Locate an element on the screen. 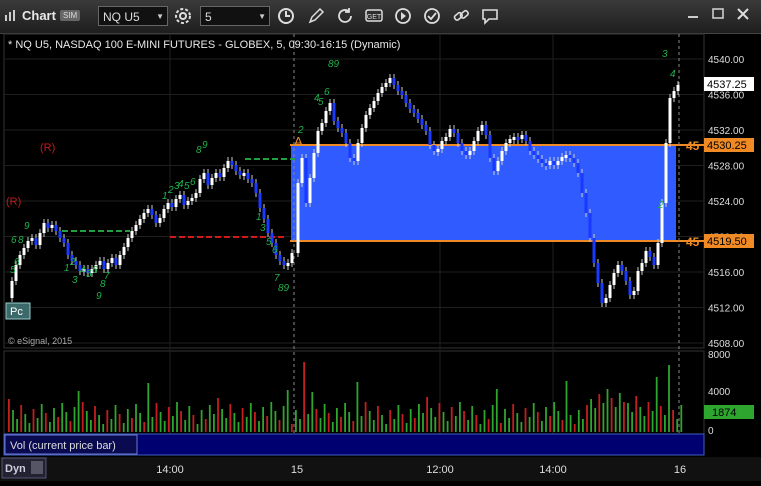  refresh-icon is located at coordinates (345, 16).